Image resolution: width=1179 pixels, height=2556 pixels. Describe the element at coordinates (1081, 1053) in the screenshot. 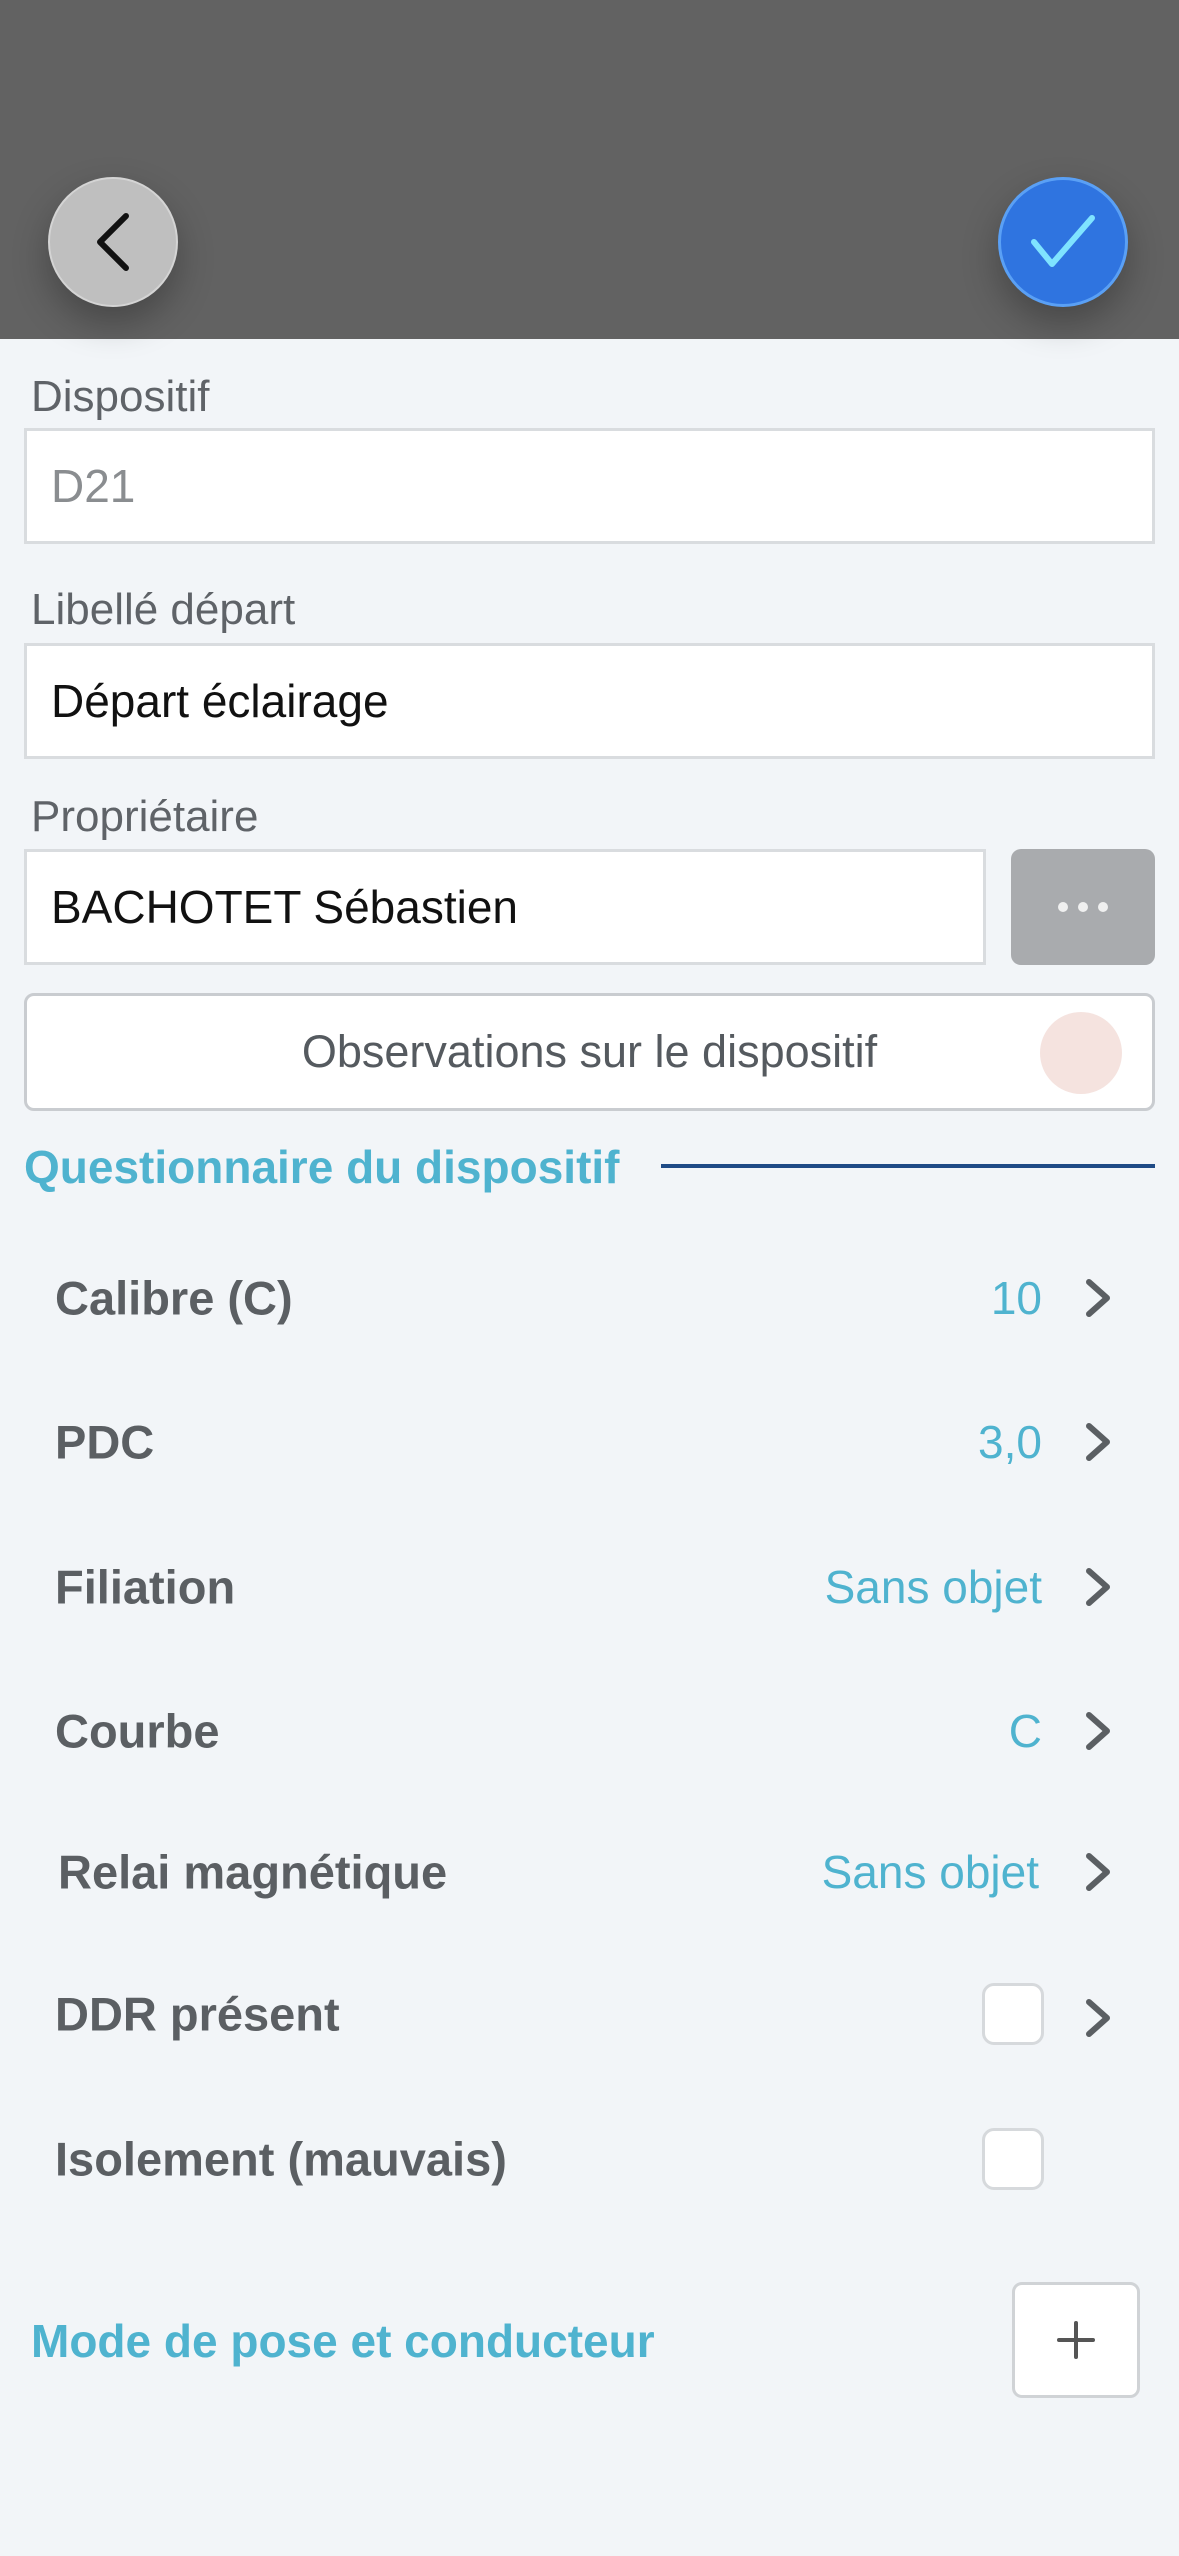

I see `observations-indicator` at that location.